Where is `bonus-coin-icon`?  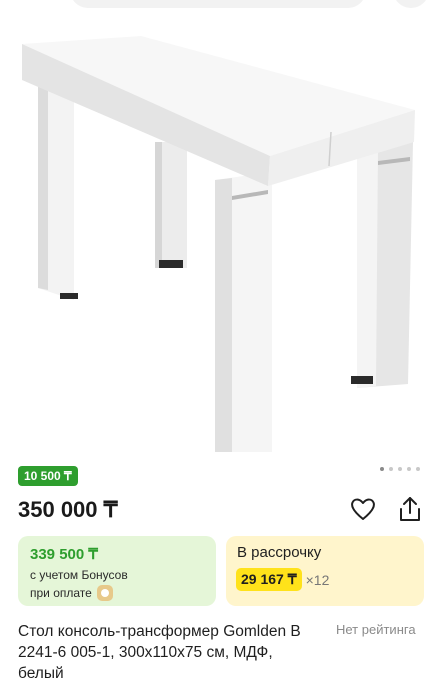
bonus-coin-icon is located at coordinates (104, 593).